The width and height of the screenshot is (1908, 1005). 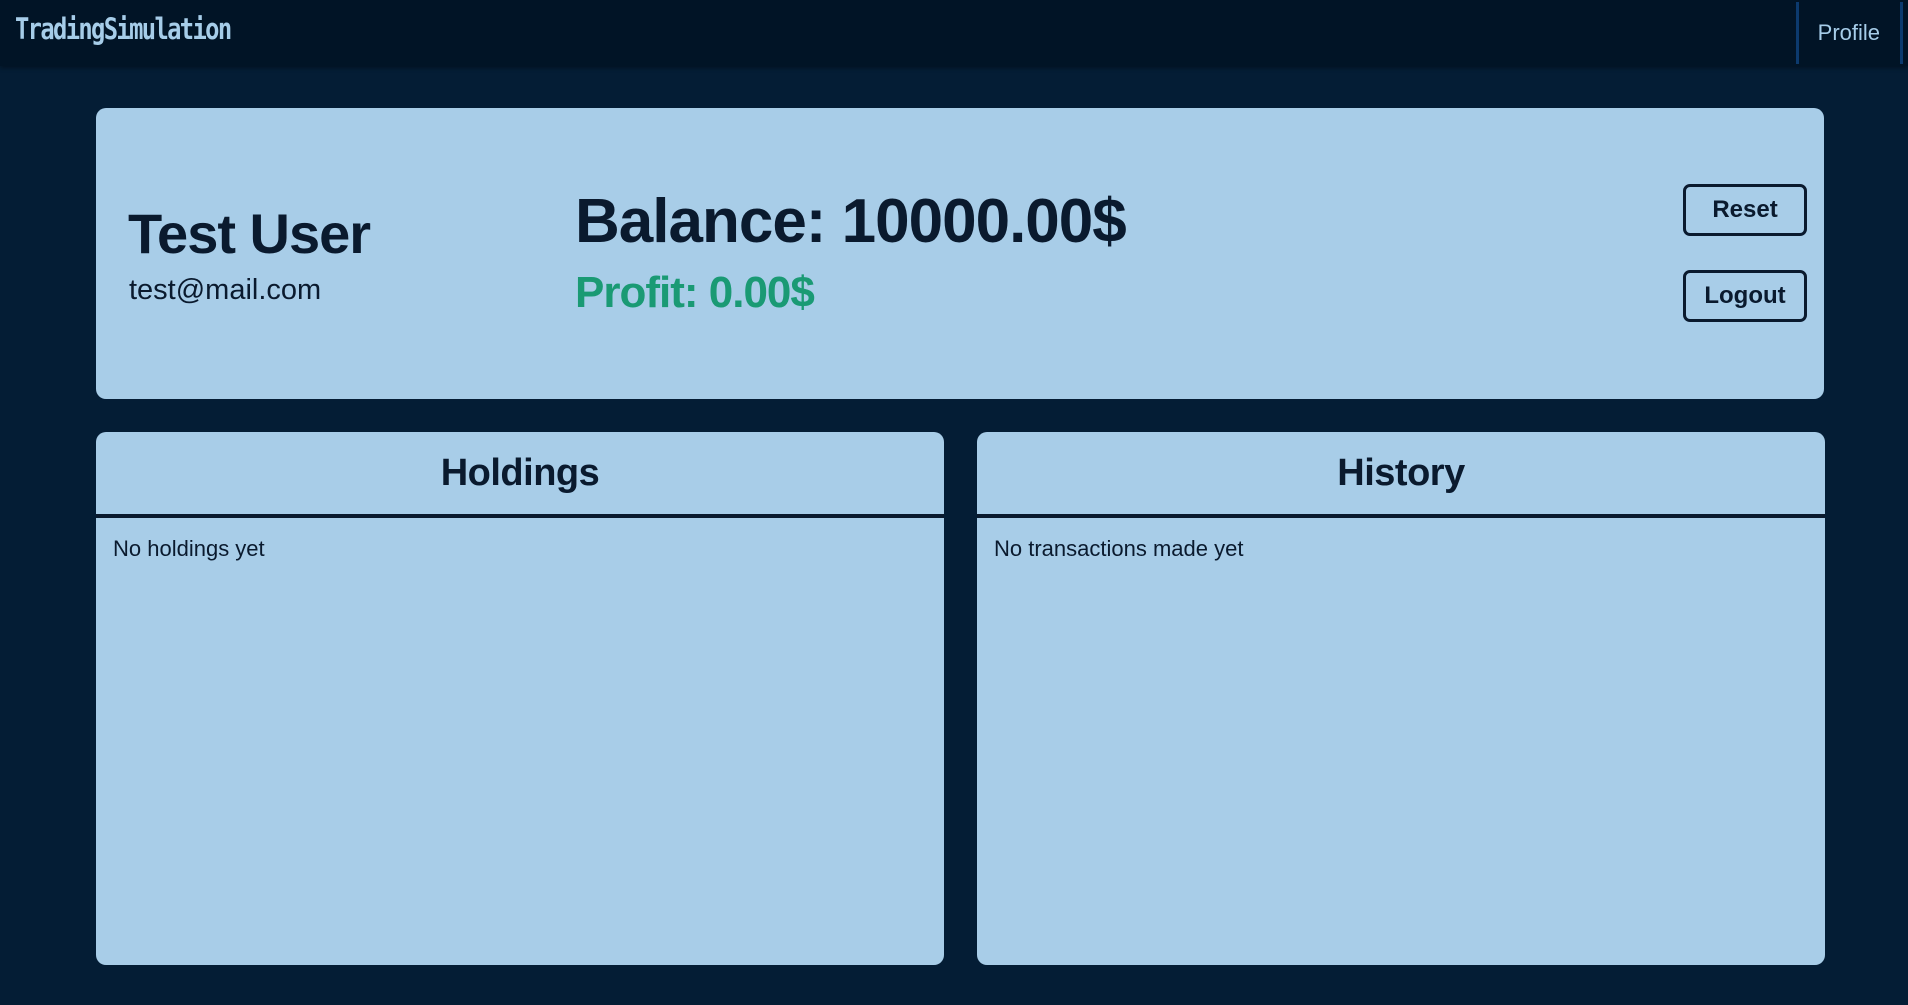 I want to click on user-email: test@mail.com, so click(x=225, y=290).